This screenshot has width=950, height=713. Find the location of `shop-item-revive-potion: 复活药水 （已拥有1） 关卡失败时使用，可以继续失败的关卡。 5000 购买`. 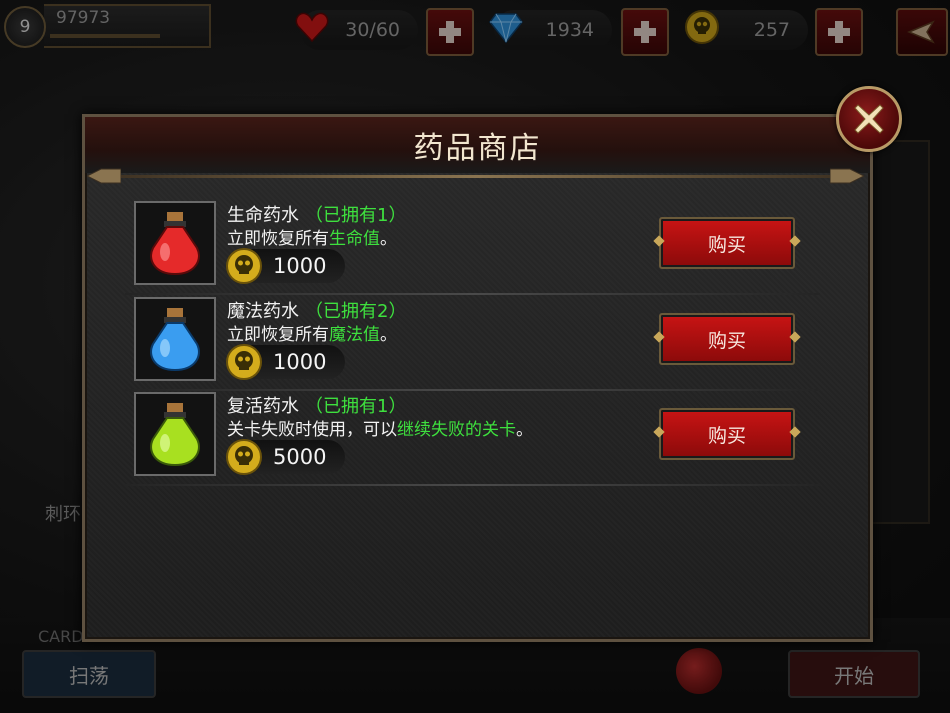

shop-item-revive-potion: 复活药水 （已拥有1） 关卡失败时使用，可以继续失败的关卡。 5000 购买 is located at coordinates (472, 439).